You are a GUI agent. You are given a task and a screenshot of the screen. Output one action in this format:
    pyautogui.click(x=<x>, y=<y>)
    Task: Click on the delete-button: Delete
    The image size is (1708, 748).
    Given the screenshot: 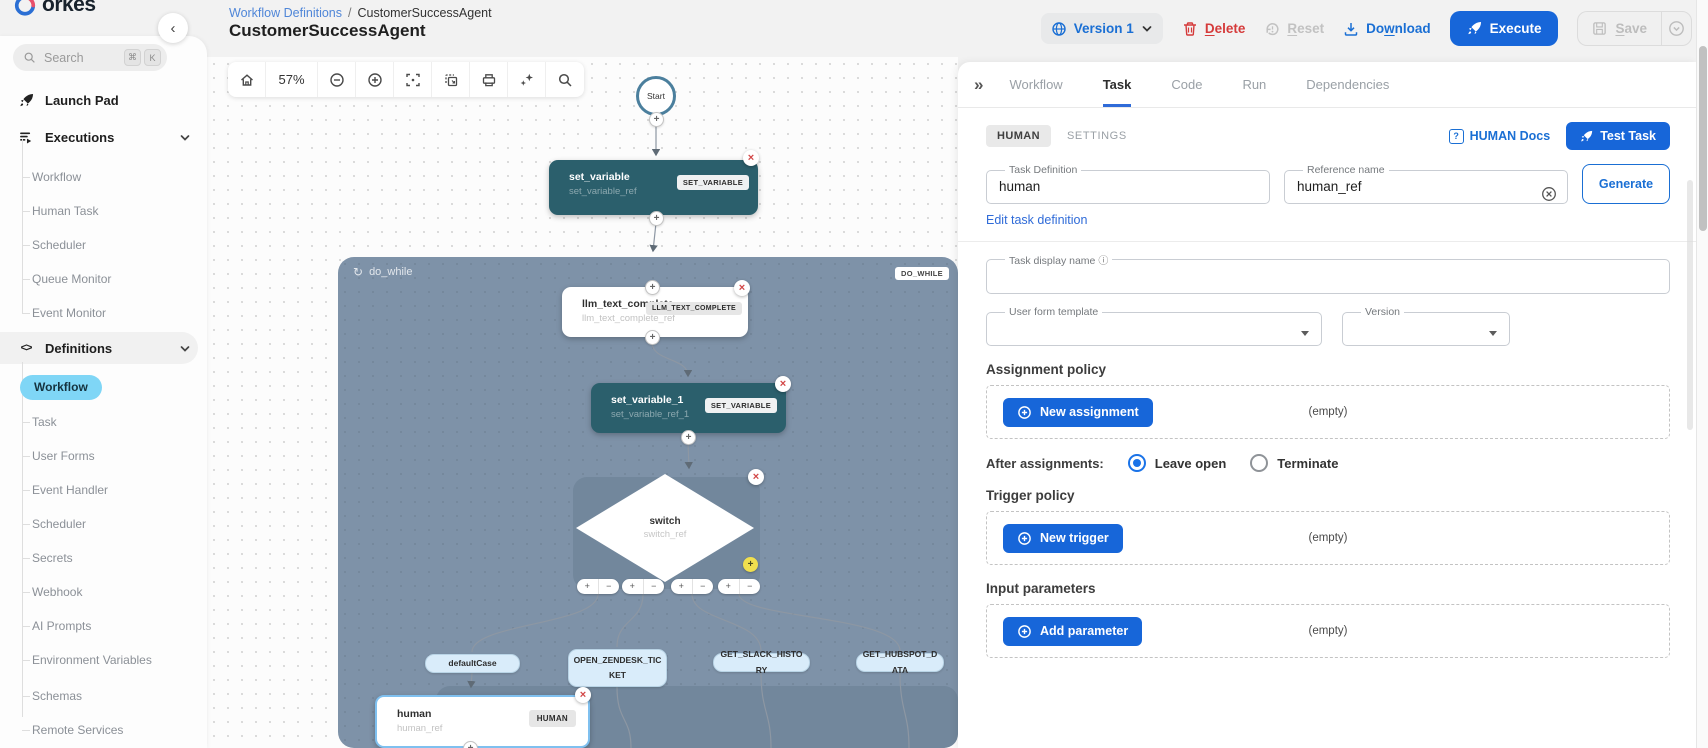 What is the action you would take?
    pyautogui.click(x=1213, y=29)
    